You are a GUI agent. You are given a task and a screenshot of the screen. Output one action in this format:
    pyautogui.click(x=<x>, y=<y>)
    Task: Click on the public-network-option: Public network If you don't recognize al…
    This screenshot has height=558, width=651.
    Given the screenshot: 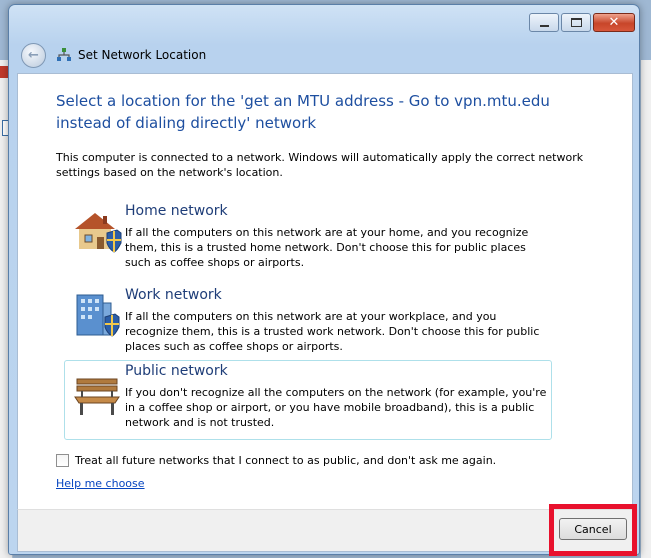 What is the action you would take?
    pyautogui.click(x=308, y=400)
    